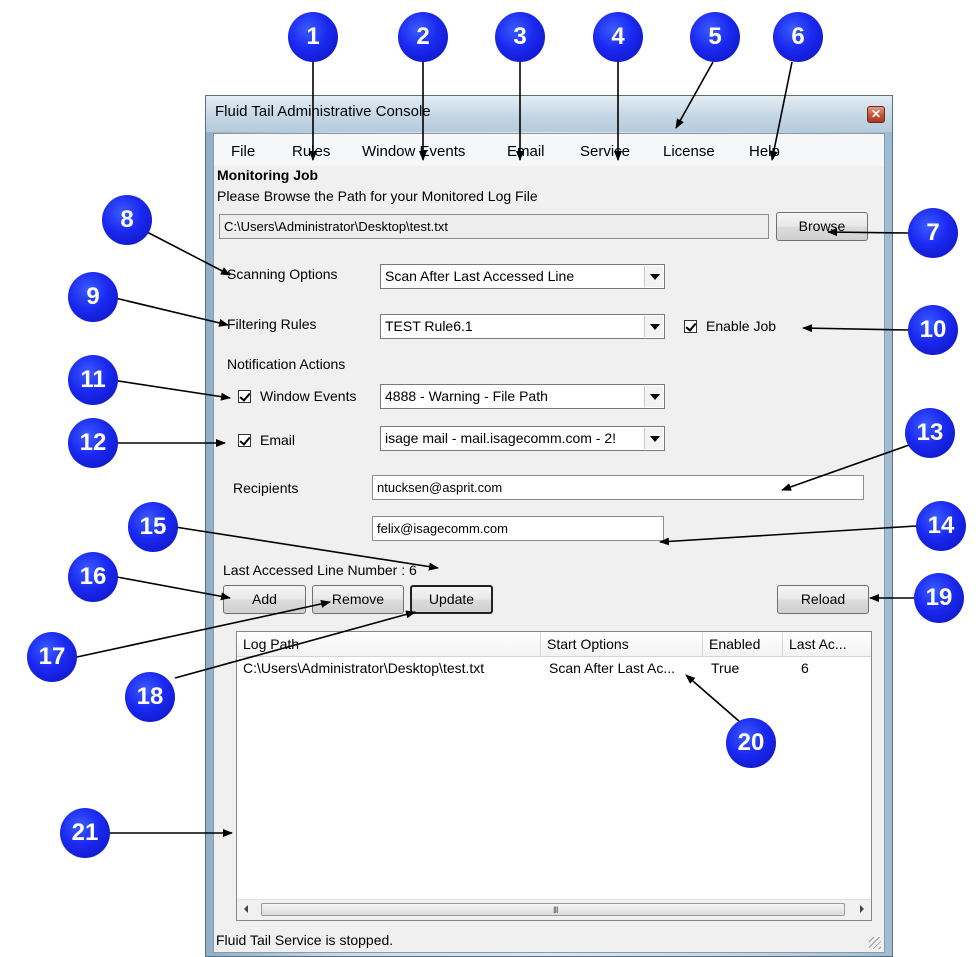  Describe the element at coordinates (308, 396) in the screenshot. I see `window-events-label: Window Events` at that location.